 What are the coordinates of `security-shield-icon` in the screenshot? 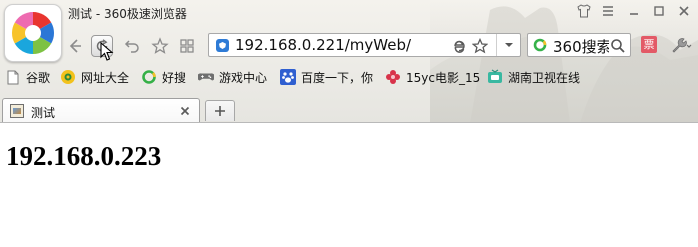 It's located at (222, 45).